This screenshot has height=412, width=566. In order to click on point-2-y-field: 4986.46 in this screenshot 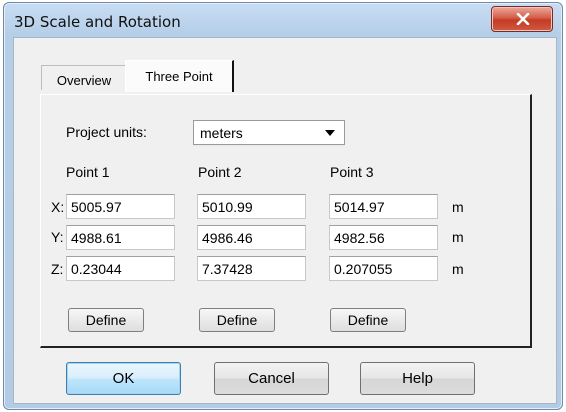, I will do `click(251, 237)`.